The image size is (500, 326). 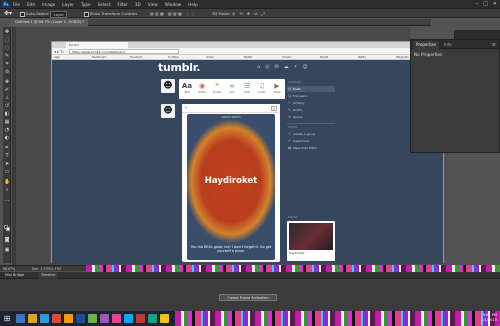 What do you see at coordinates (22, 14) in the screenshot?
I see `auto-select-checkbox` at bounding box center [22, 14].